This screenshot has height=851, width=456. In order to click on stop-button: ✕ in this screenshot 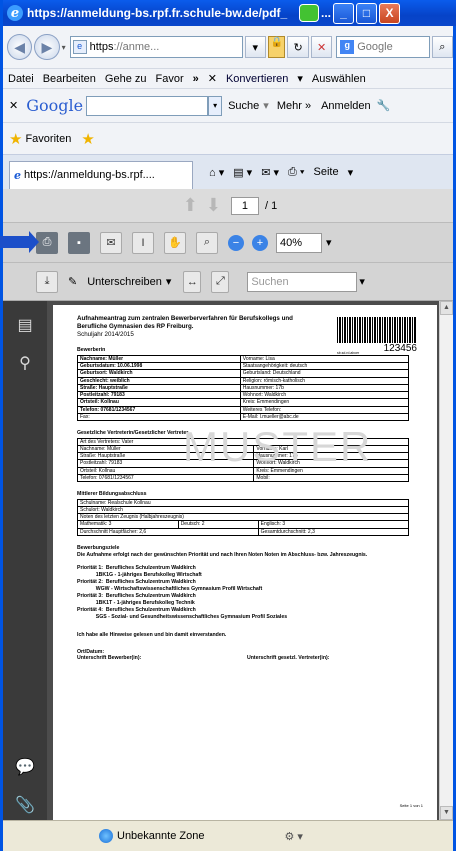, I will do `click(321, 47)`.